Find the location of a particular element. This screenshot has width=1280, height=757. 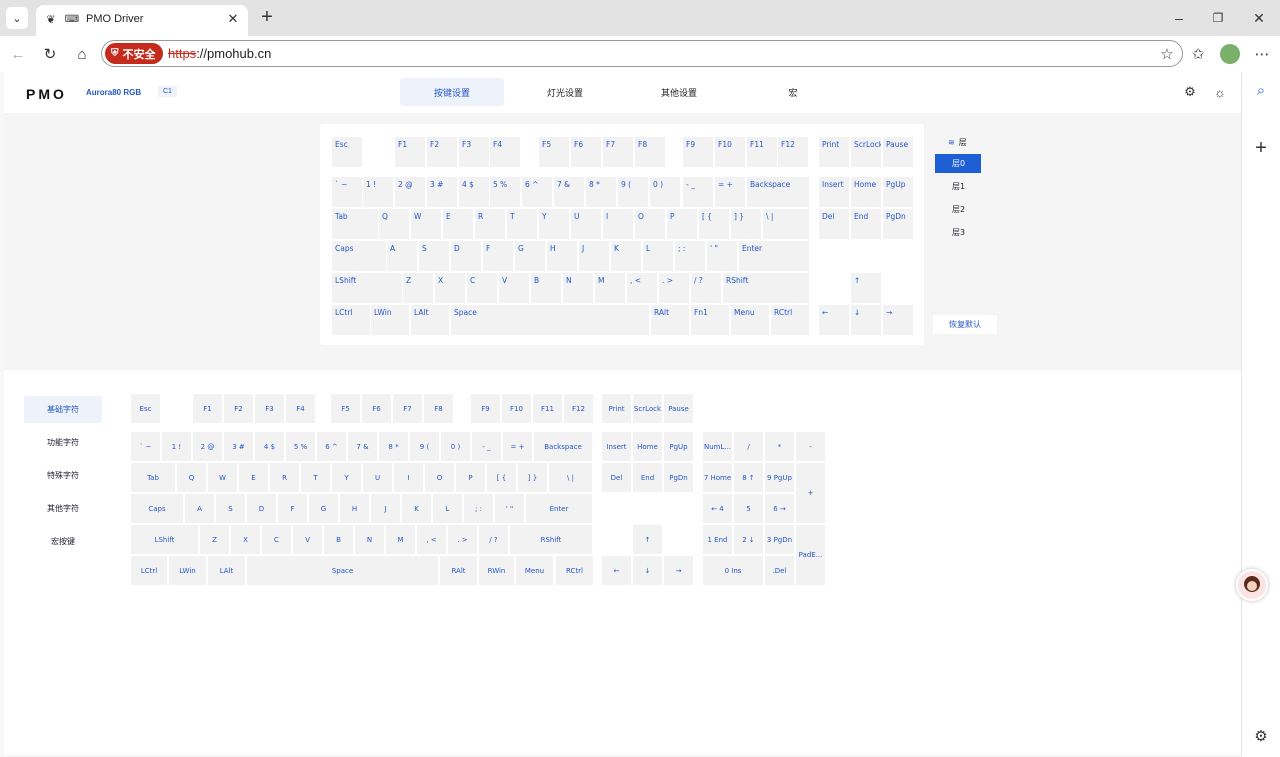

basic-key-f11: F11 is located at coordinates (547, 408).